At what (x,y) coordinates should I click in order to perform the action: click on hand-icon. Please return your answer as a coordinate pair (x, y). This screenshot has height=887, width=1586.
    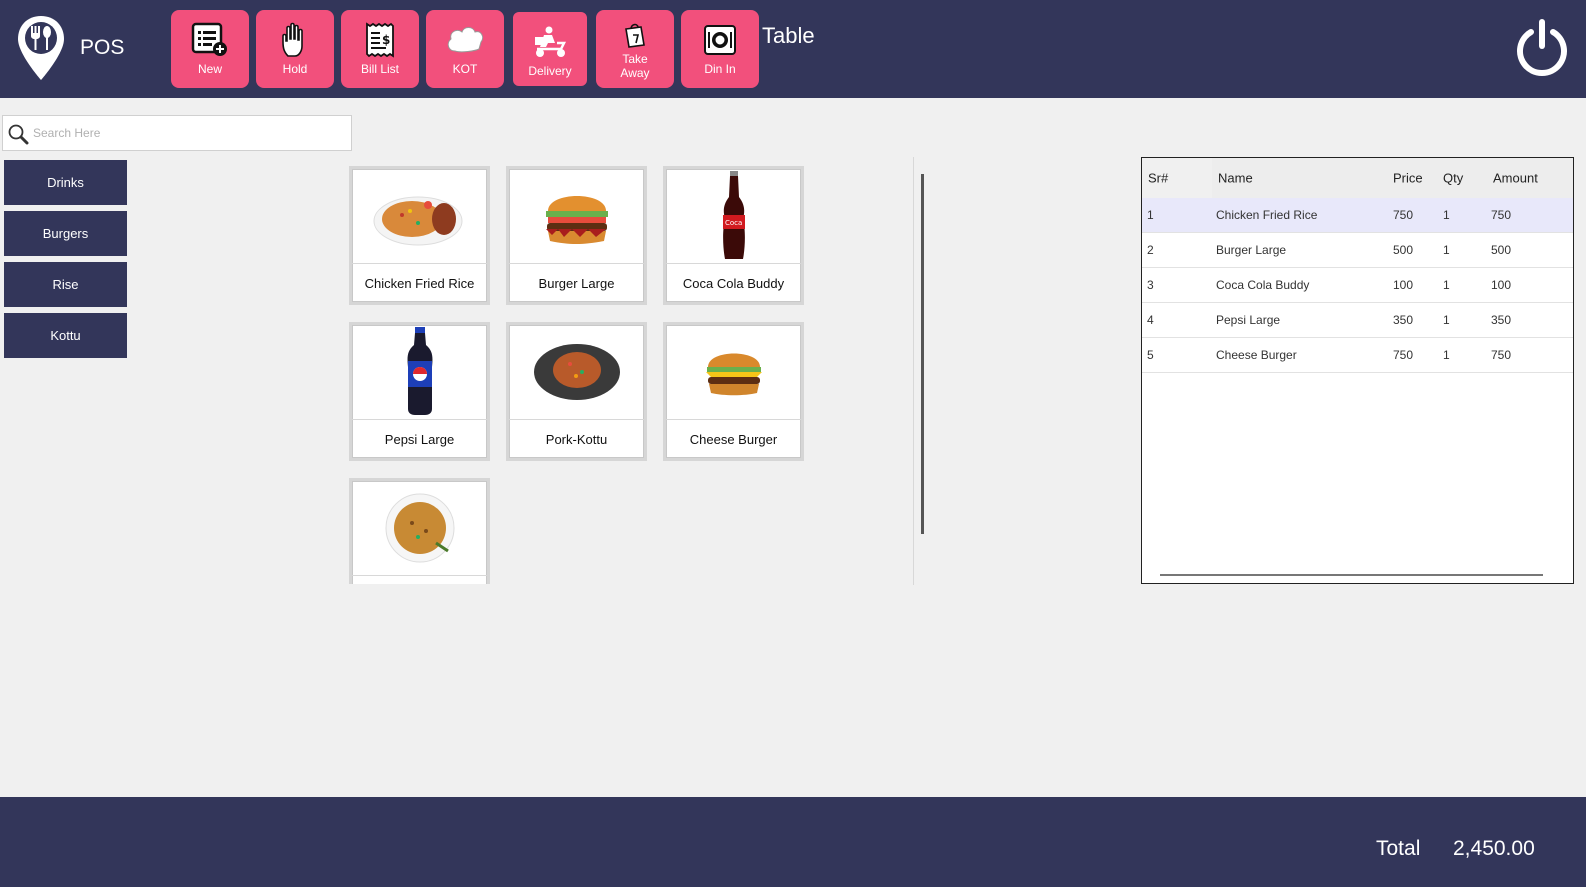
    Looking at the image, I should click on (295, 40).